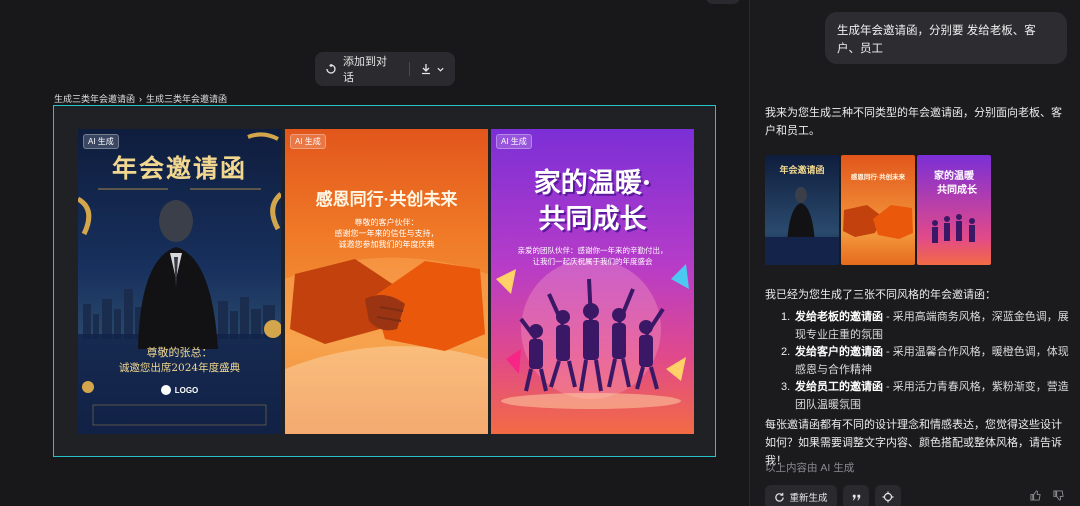 Image resolution: width=1080 pixels, height=506 pixels. Describe the element at coordinates (802, 214) in the screenshot. I see `thumbnail-boss-art: 年会邀请函` at that location.